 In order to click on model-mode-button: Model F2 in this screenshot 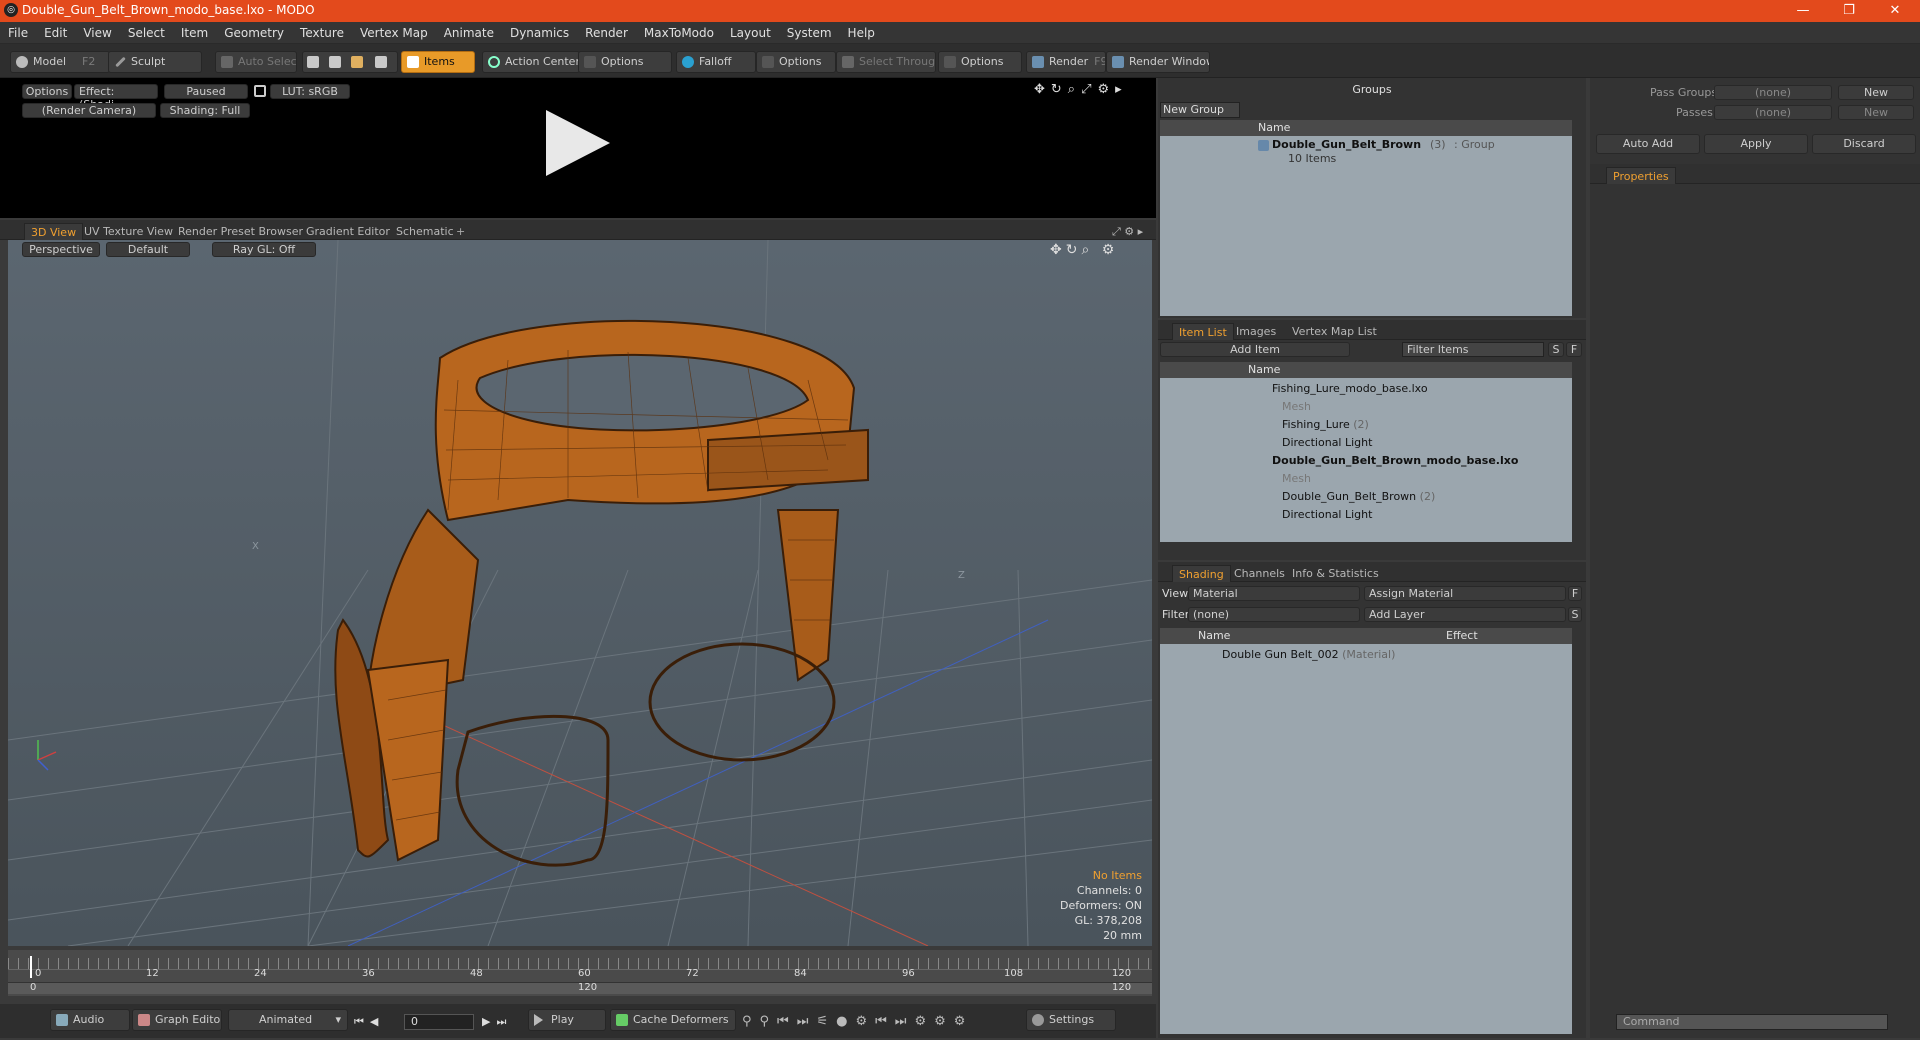, I will do `click(60, 62)`.